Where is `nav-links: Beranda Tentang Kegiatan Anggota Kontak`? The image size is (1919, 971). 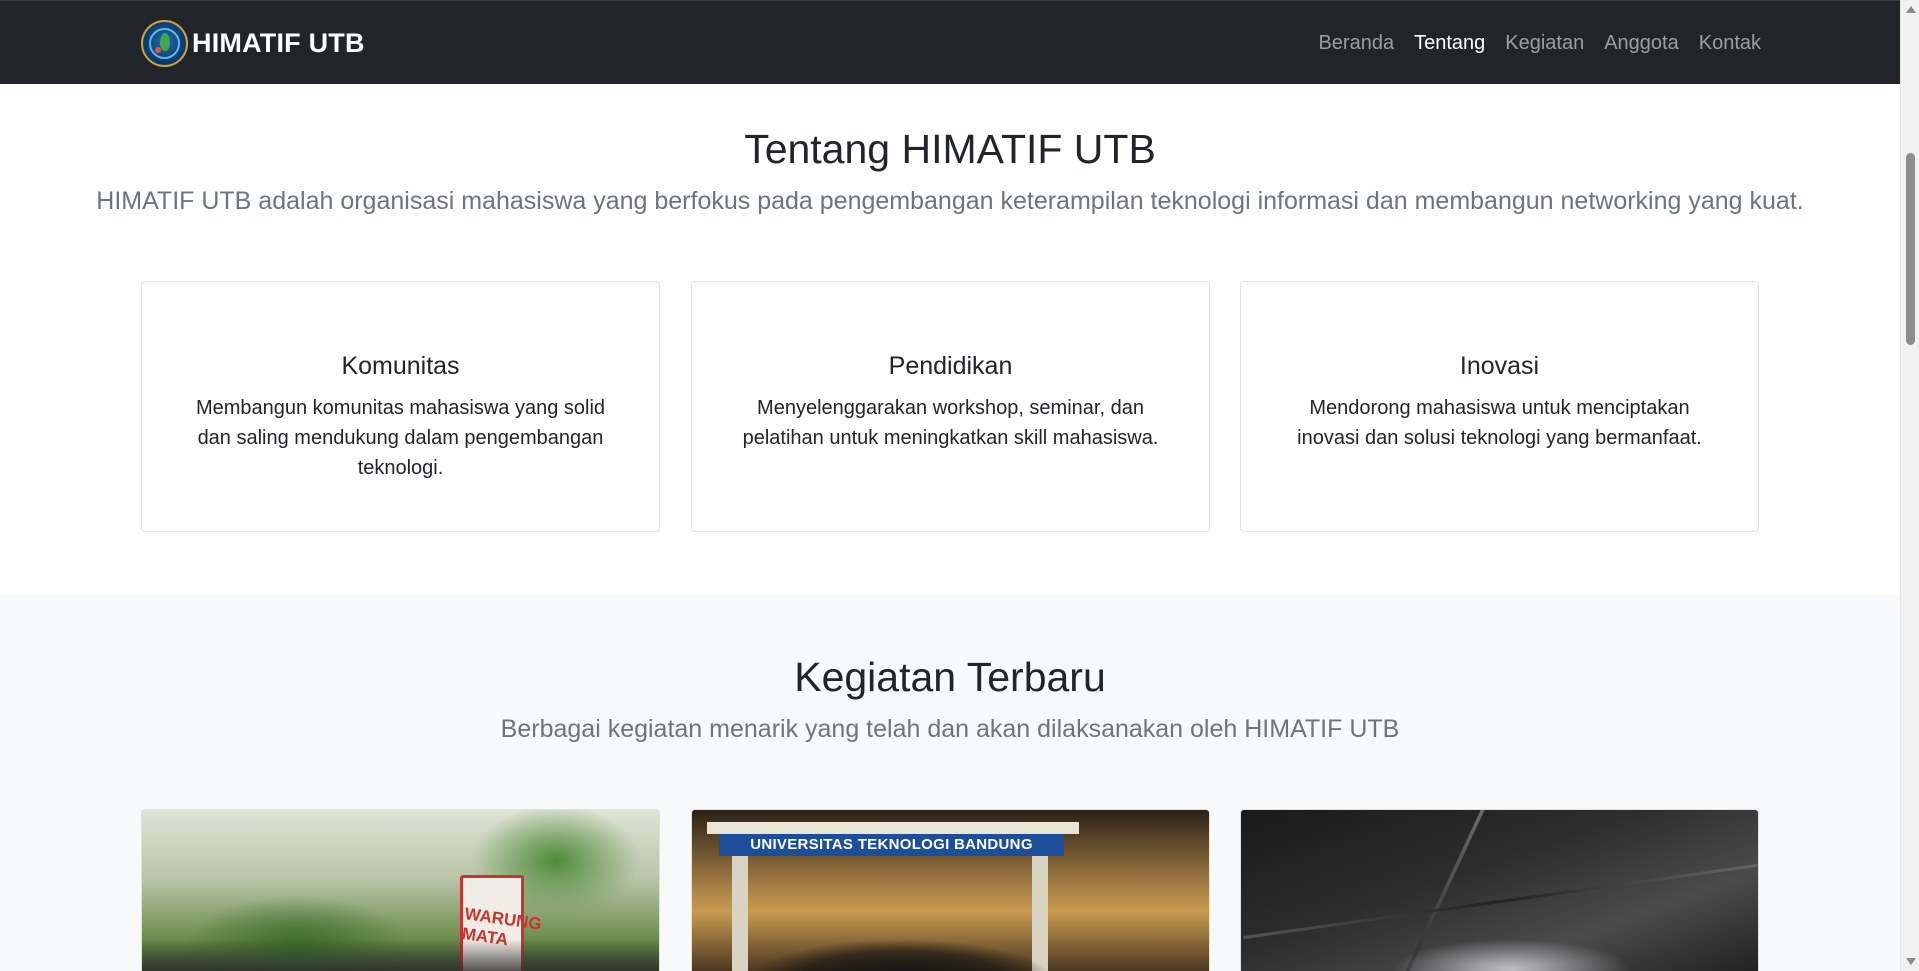
nav-links: Beranda Tentang Kegiatan Anggota Kontak is located at coordinates (1539, 43).